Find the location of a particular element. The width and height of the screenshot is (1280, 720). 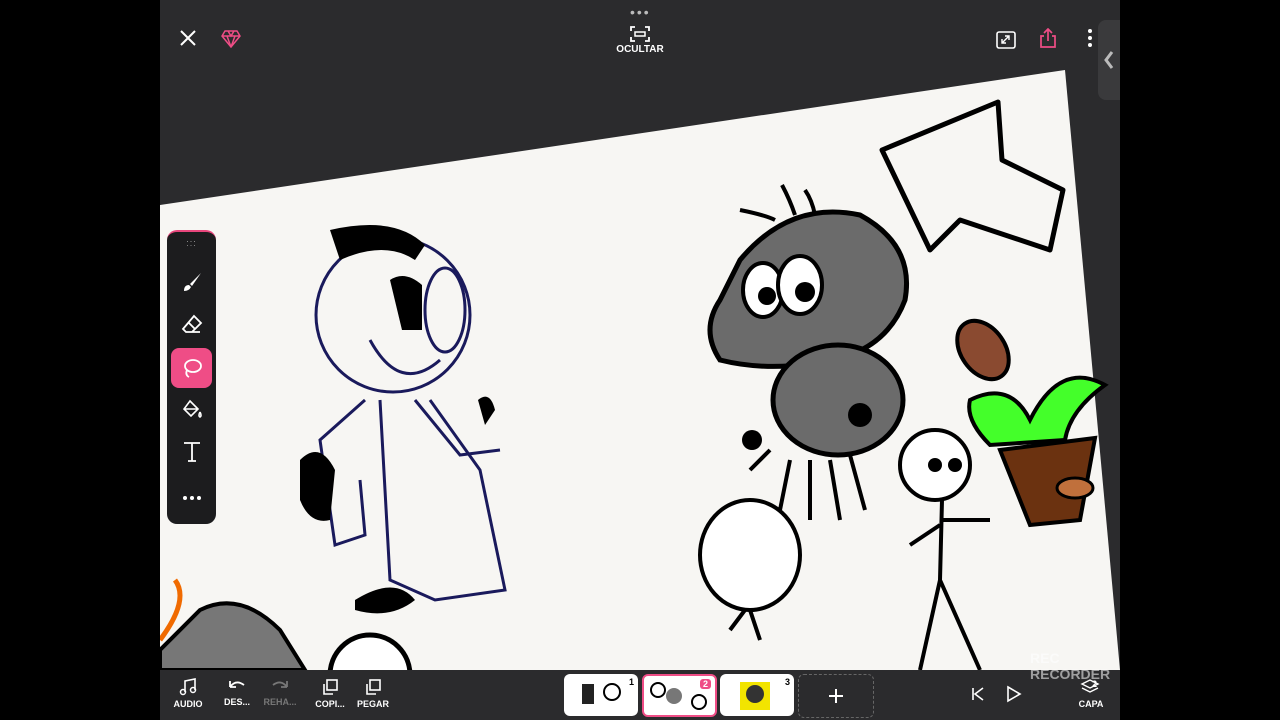

plus-icon is located at coordinates (836, 696).